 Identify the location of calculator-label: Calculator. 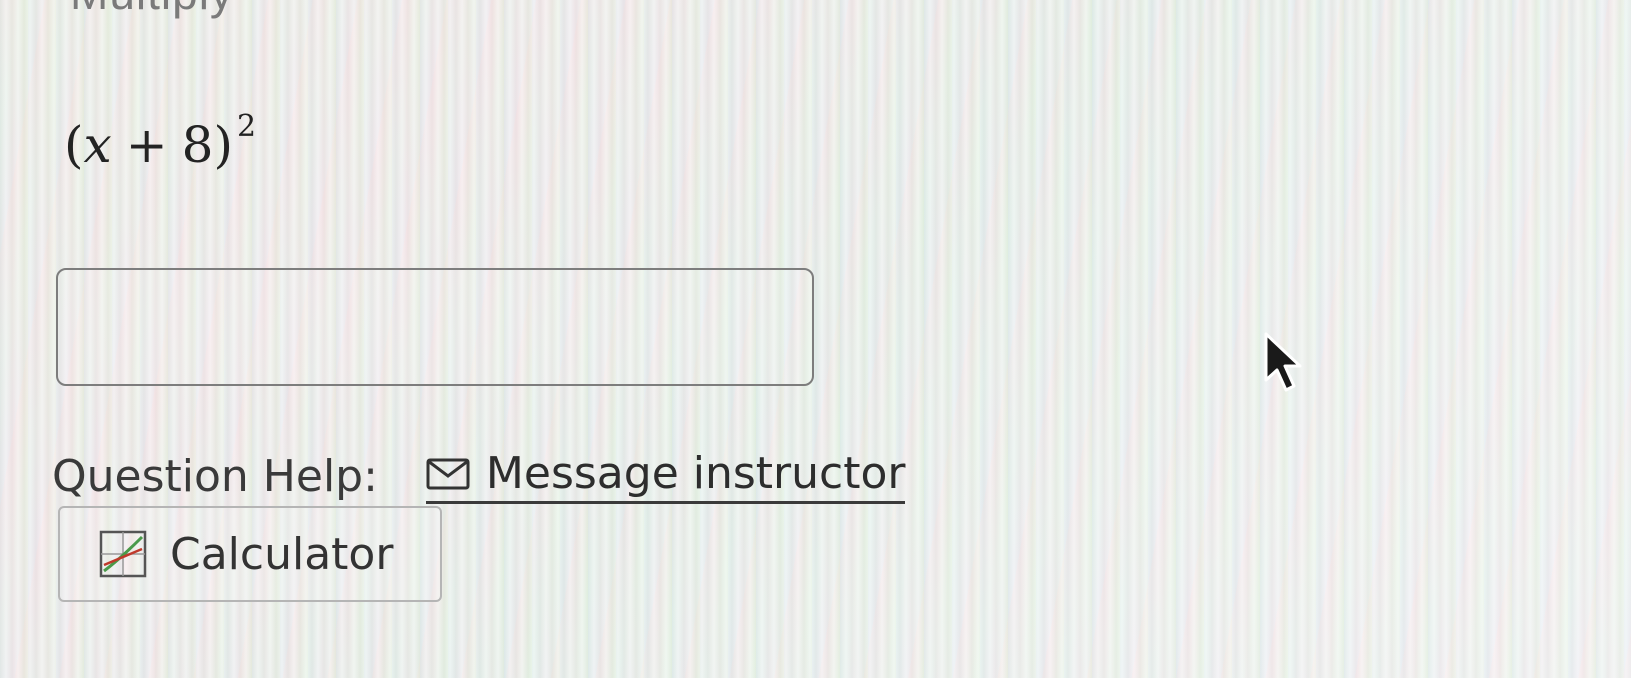
(282, 554).